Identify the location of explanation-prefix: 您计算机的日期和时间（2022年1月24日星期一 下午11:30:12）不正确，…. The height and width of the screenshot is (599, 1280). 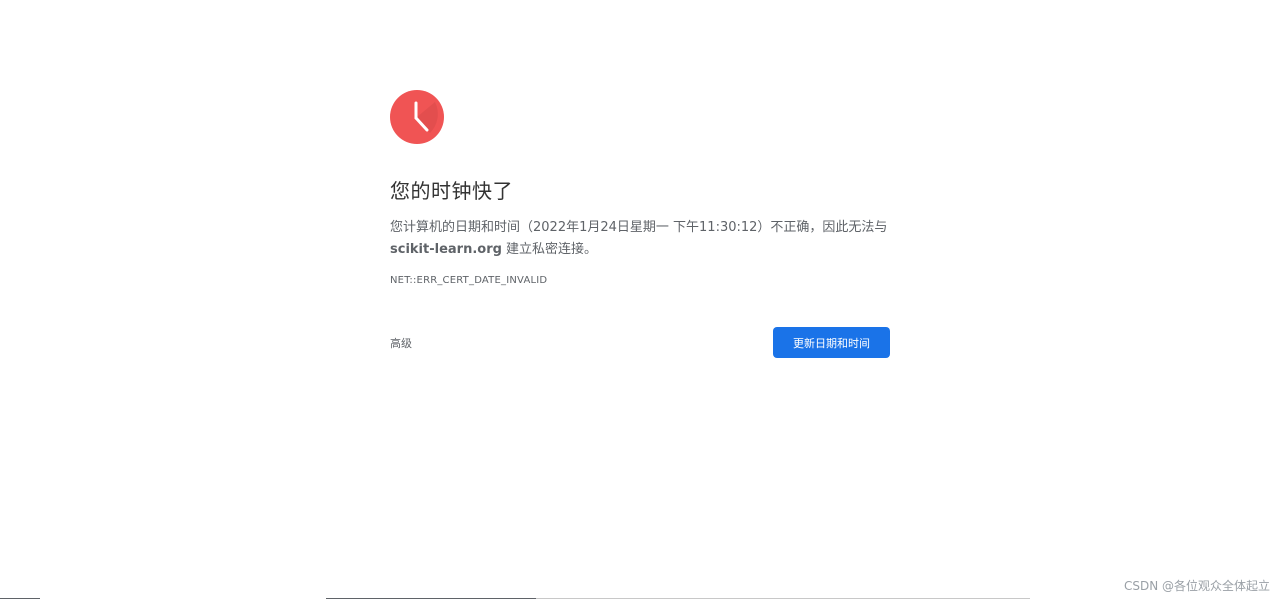
(639, 227).